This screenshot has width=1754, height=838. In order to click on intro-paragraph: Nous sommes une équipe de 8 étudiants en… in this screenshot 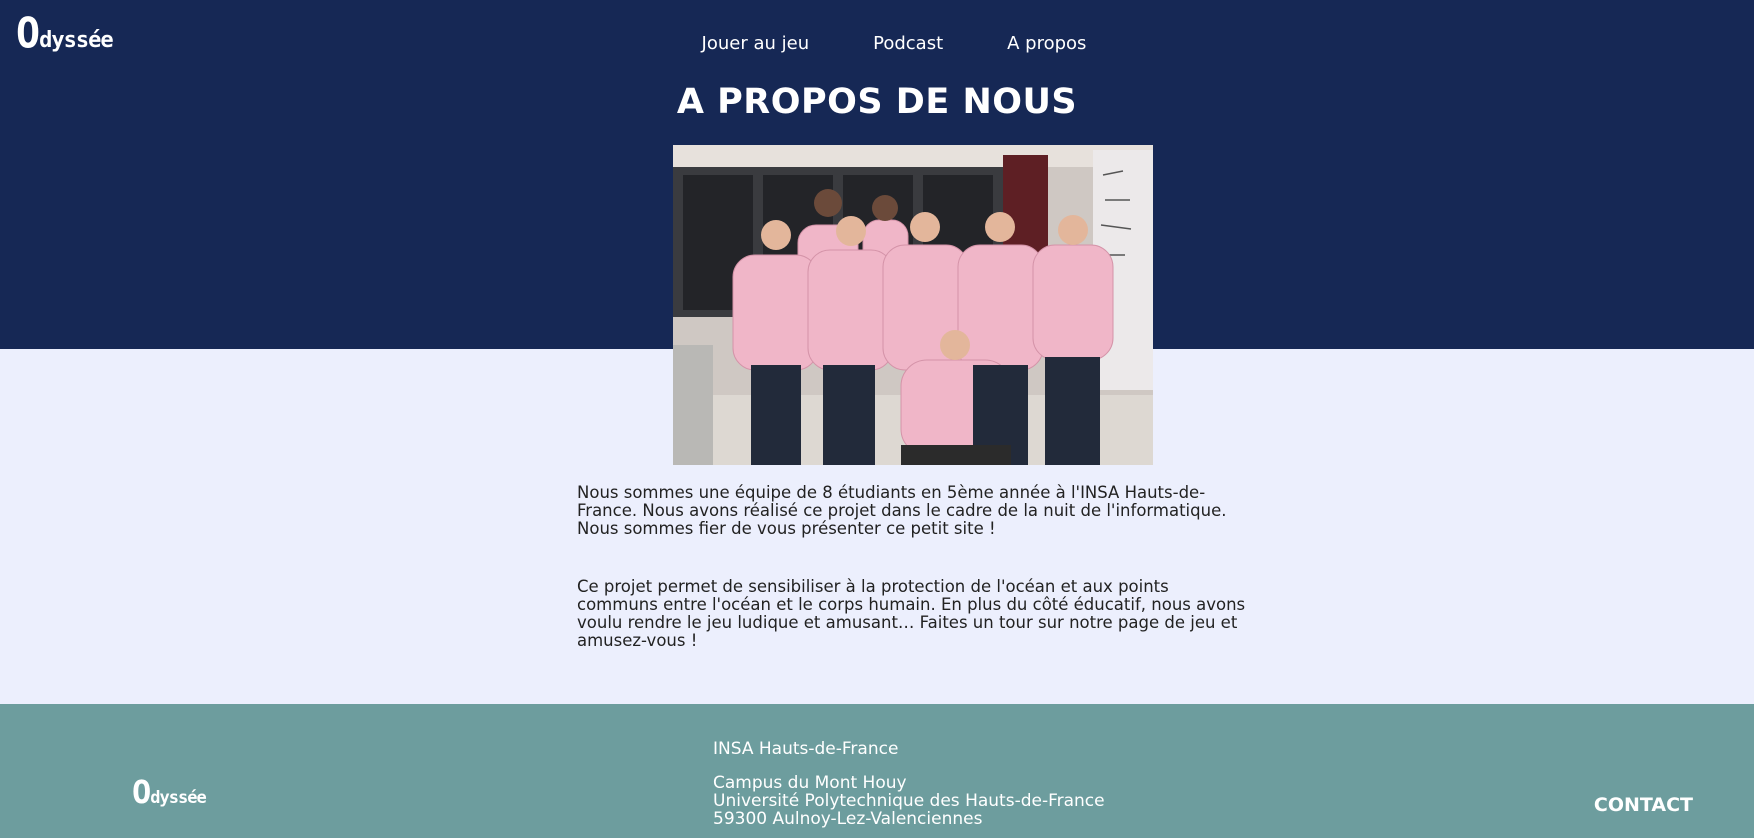, I will do `click(902, 510)`.